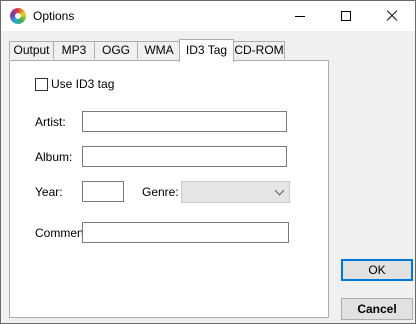  Describe the element at coordinates (103, 191) in the screenshot. I see `year-input` at that location.